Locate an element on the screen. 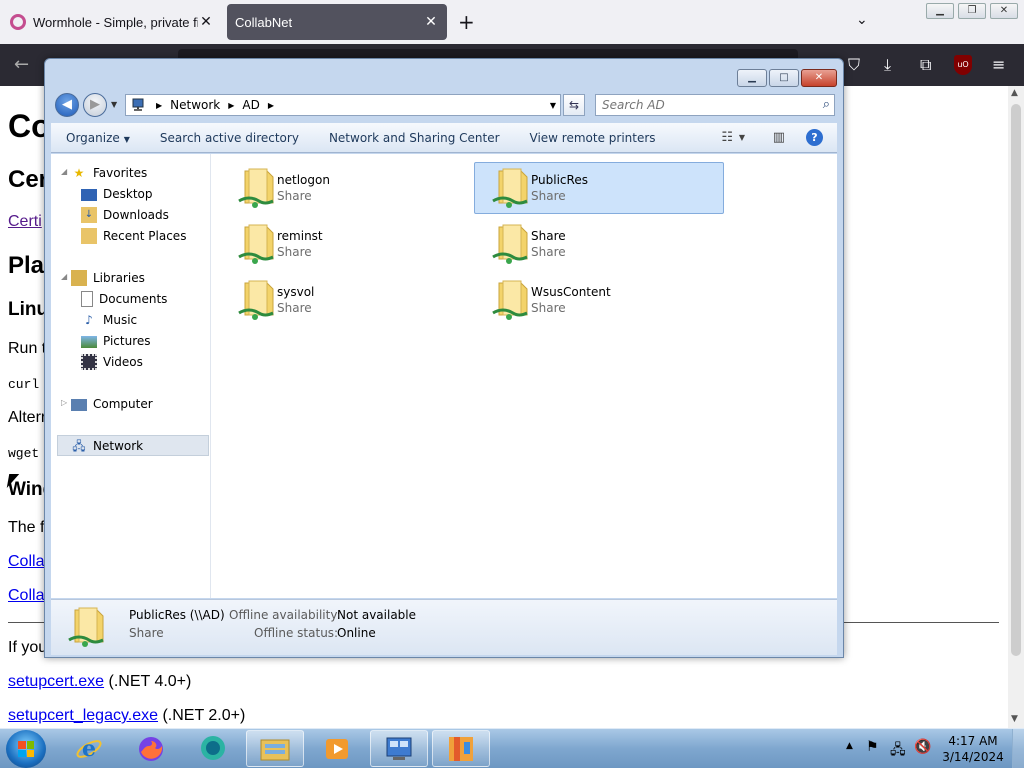 This screenshot has height=768, width=1024. nav-favorites: ★ Favorites is located at coordinates (109, 172).